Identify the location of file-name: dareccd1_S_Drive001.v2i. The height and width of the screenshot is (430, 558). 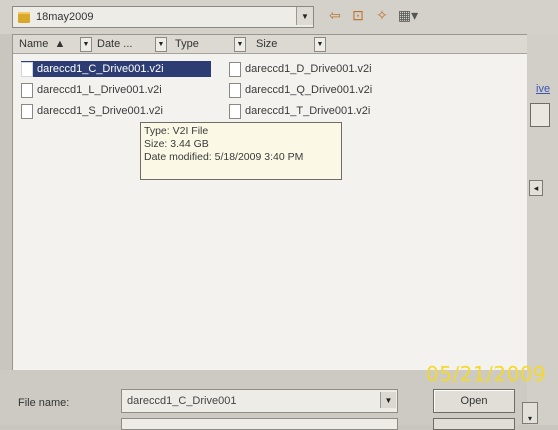
(100, 111).